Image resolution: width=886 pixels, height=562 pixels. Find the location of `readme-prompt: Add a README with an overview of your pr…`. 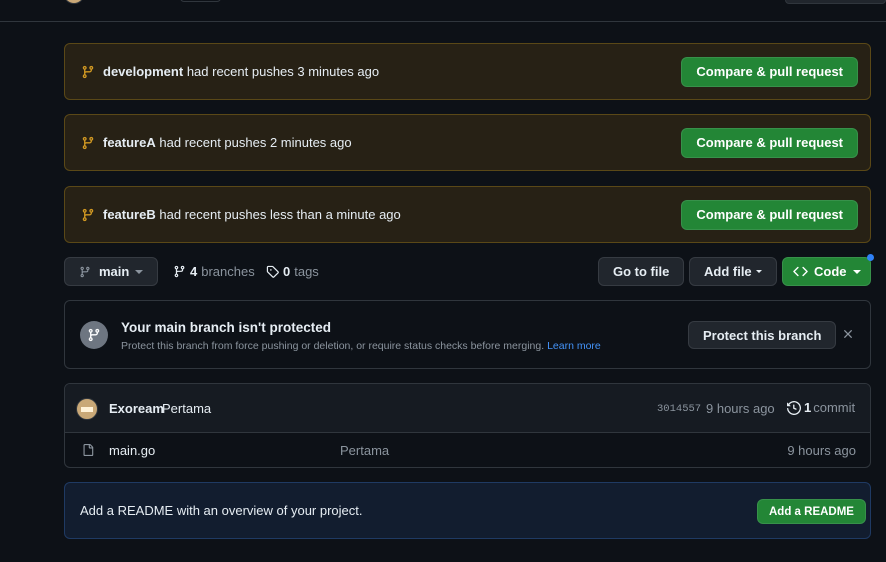

readme-prompt: Add a README with an overview of your pr… is located at coordinates (467, 510).